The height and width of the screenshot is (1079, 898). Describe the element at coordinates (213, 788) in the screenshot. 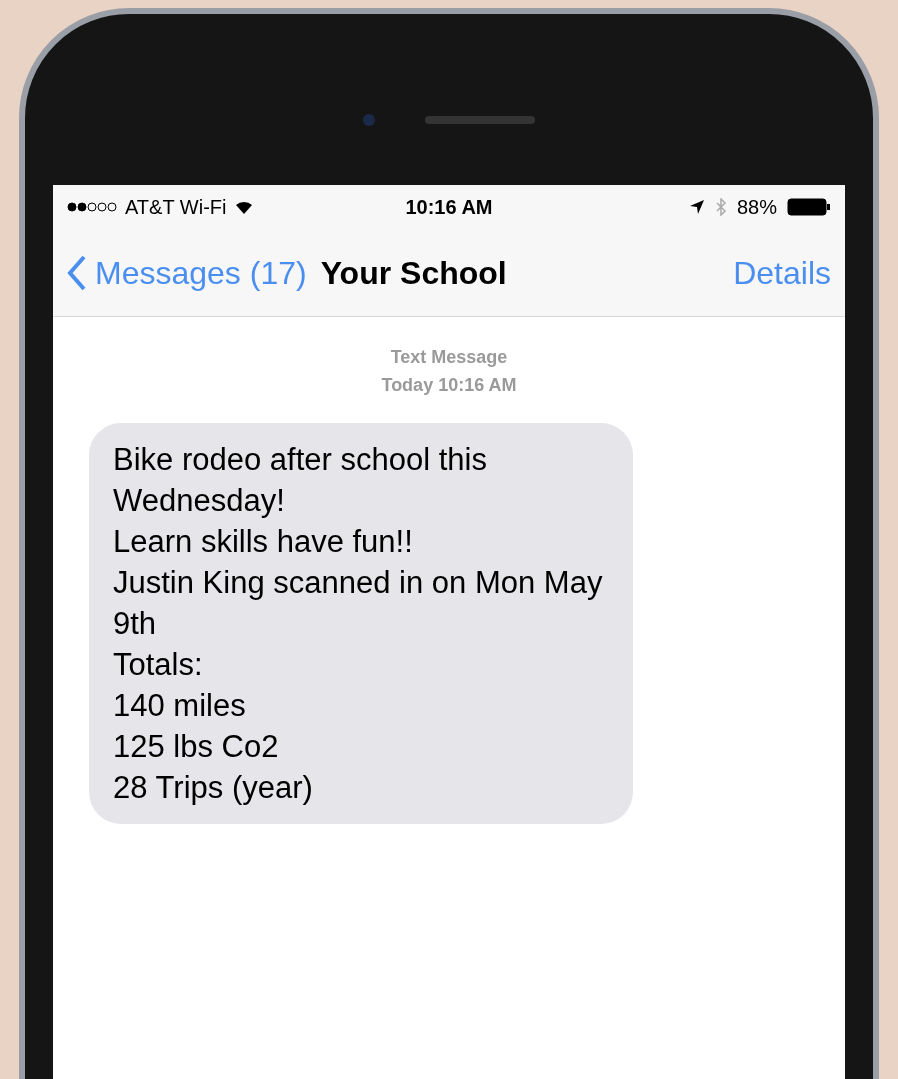

I see `message-line: 28 Trips (year)` at that location.